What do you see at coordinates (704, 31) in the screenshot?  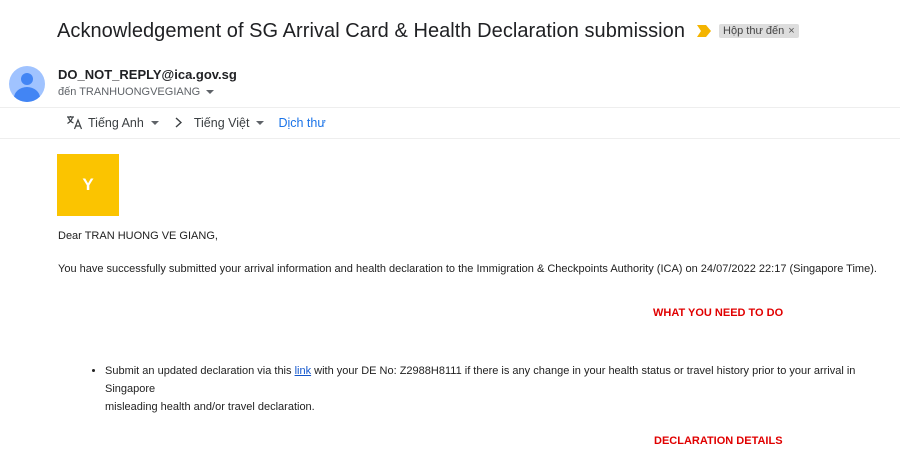 I see `importance-marker-icon` at bounding box center [704, 31].